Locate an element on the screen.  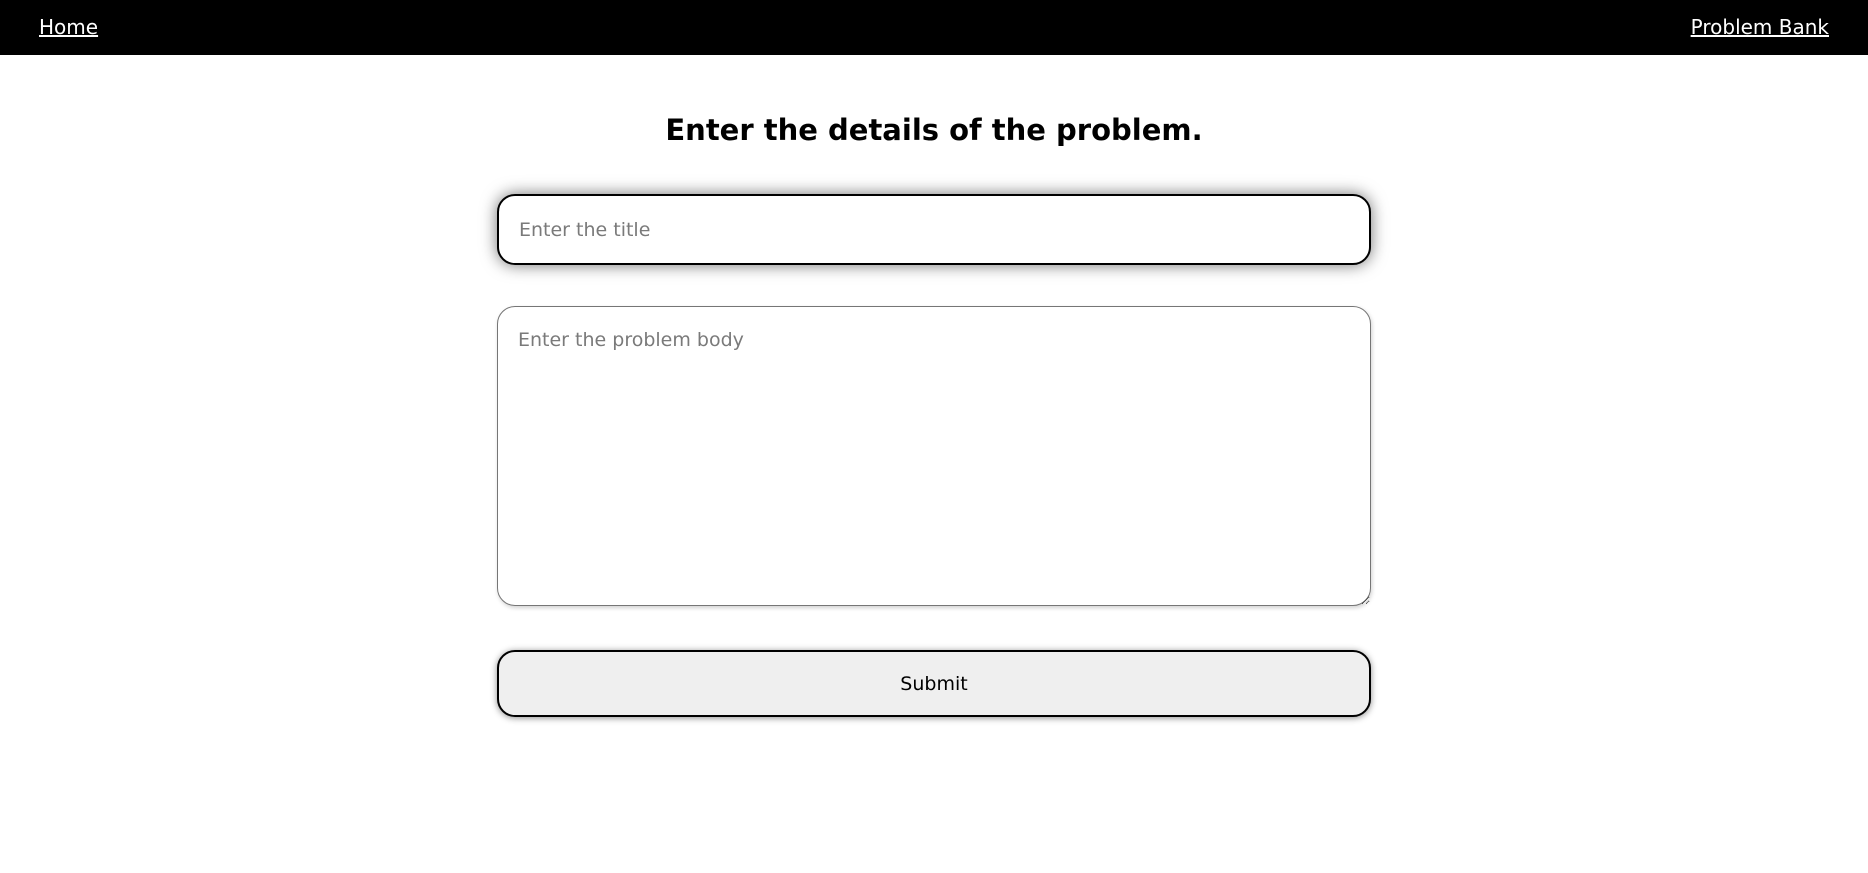
submit-button: Submit is located at coordinates (934, 683).